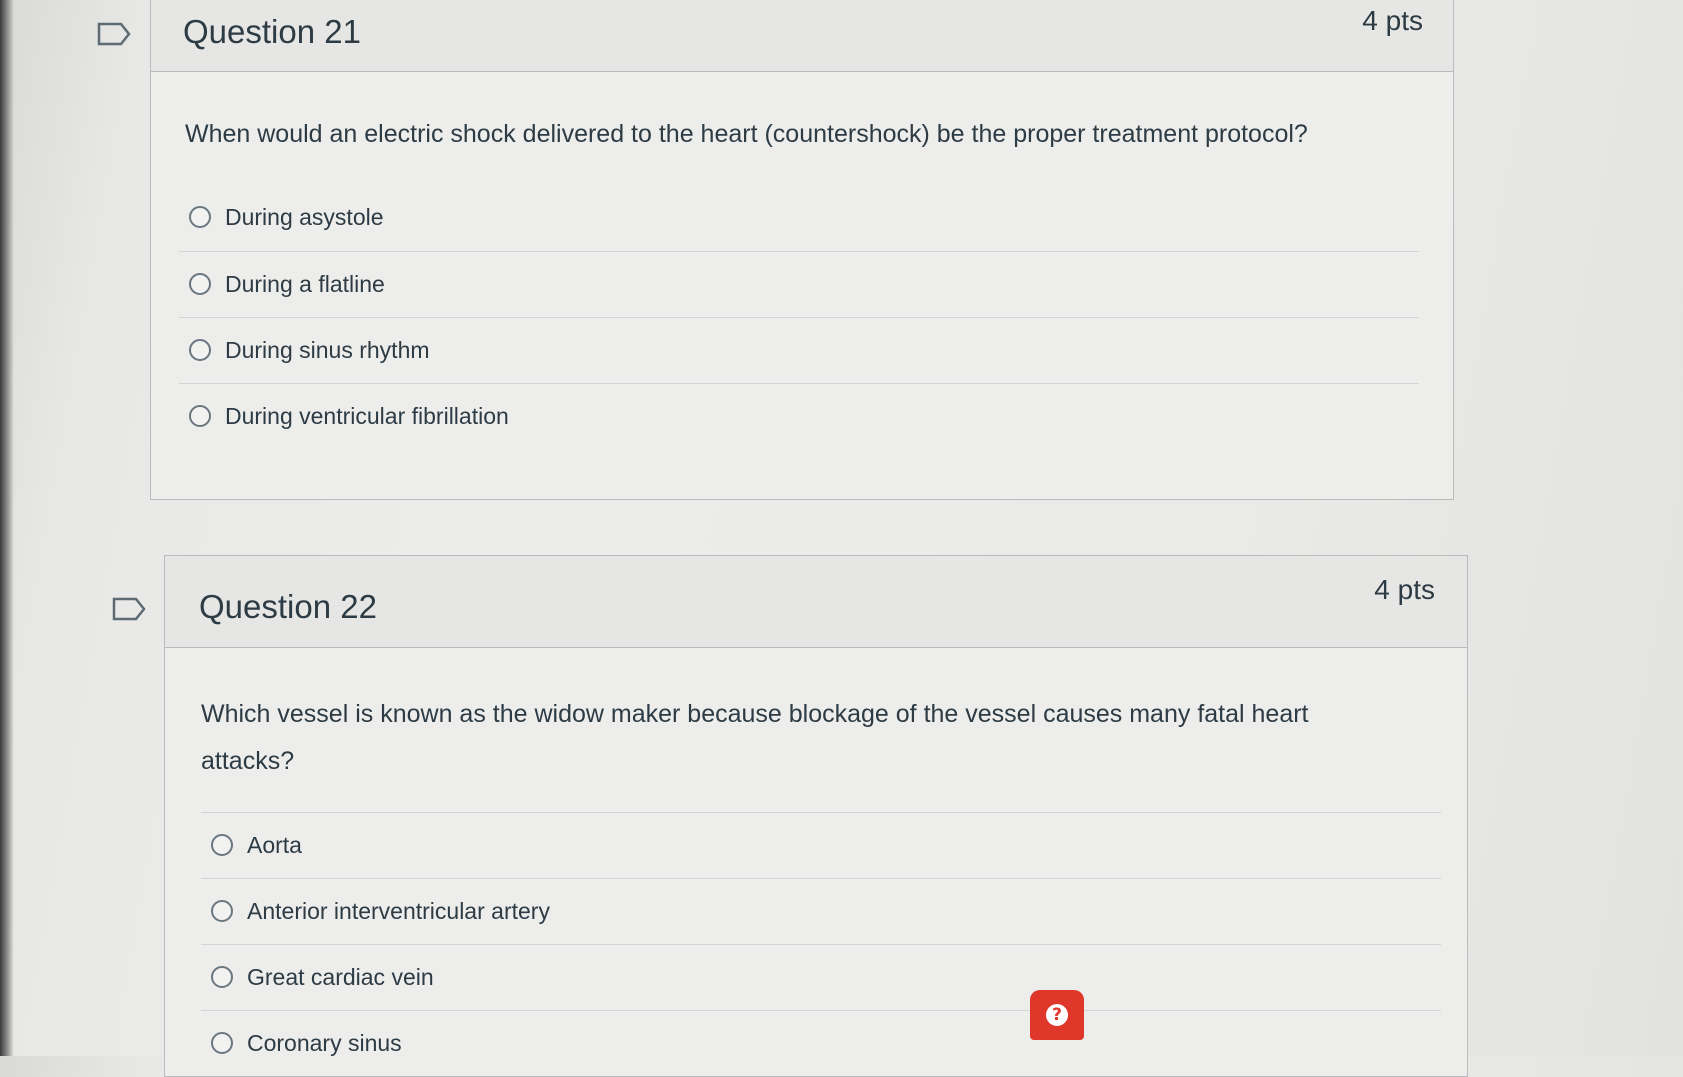 This screenshot has width=1683, height=1077. What do you see at coordinates (340, 976) in the screenshot?
I see `answer-label: Great cardiac vein` at bounding box center [340, 976].